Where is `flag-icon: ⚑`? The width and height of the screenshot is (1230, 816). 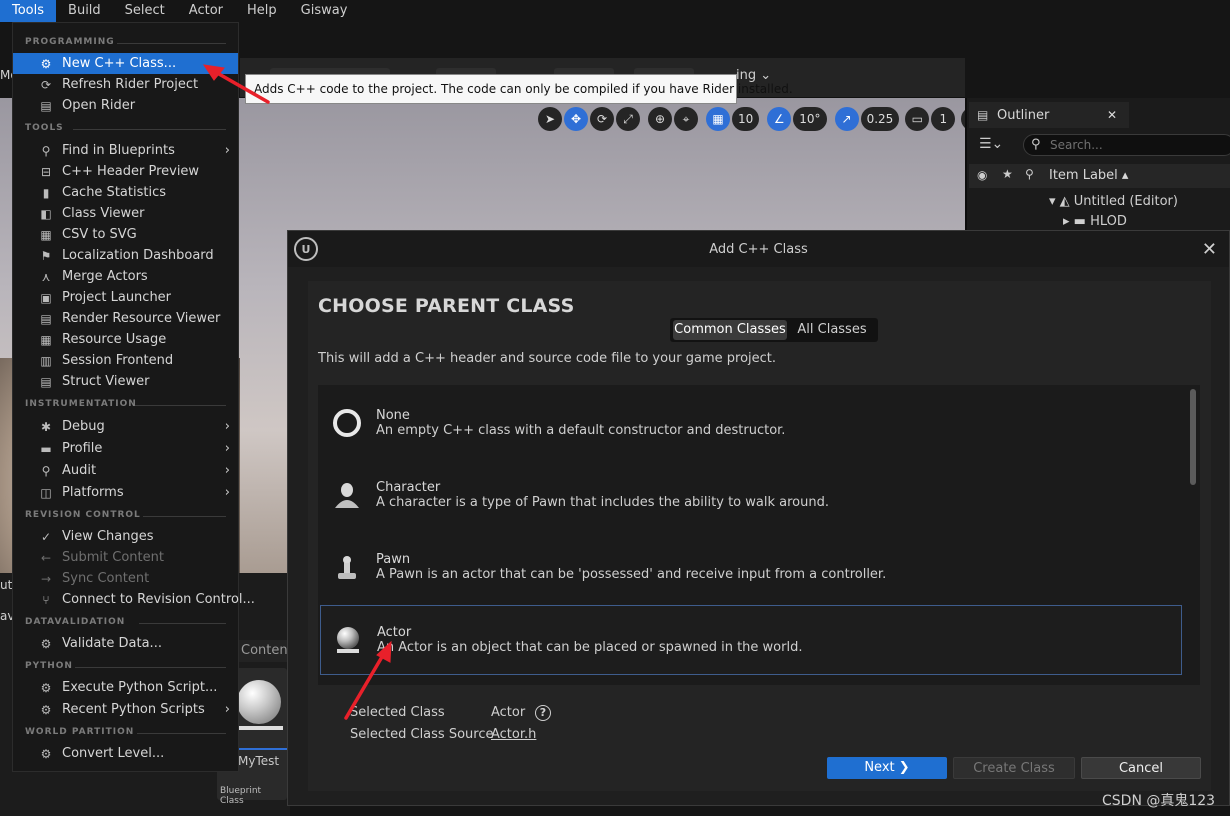
flag-icon: ⚑ is located at coordinates (46, 255).